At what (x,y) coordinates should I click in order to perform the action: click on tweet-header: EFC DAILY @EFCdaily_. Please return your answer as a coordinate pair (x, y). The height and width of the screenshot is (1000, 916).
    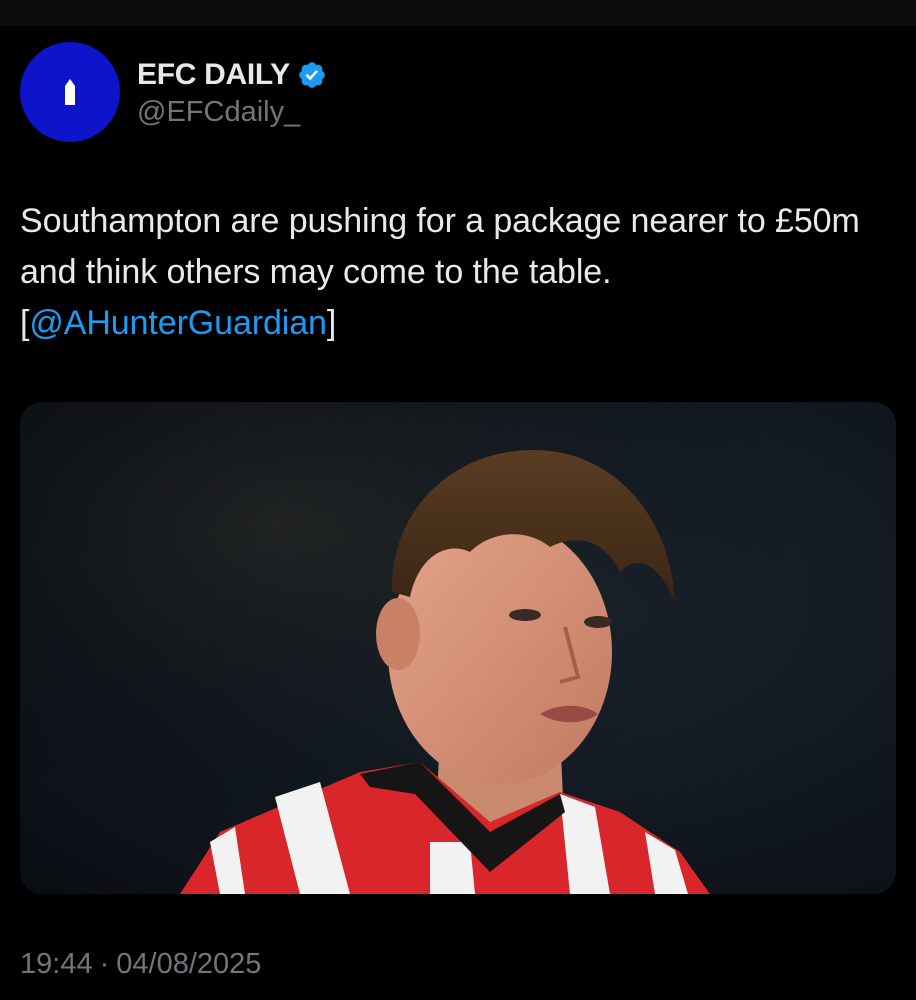
    Looking at the image, I should click on (173, 92).